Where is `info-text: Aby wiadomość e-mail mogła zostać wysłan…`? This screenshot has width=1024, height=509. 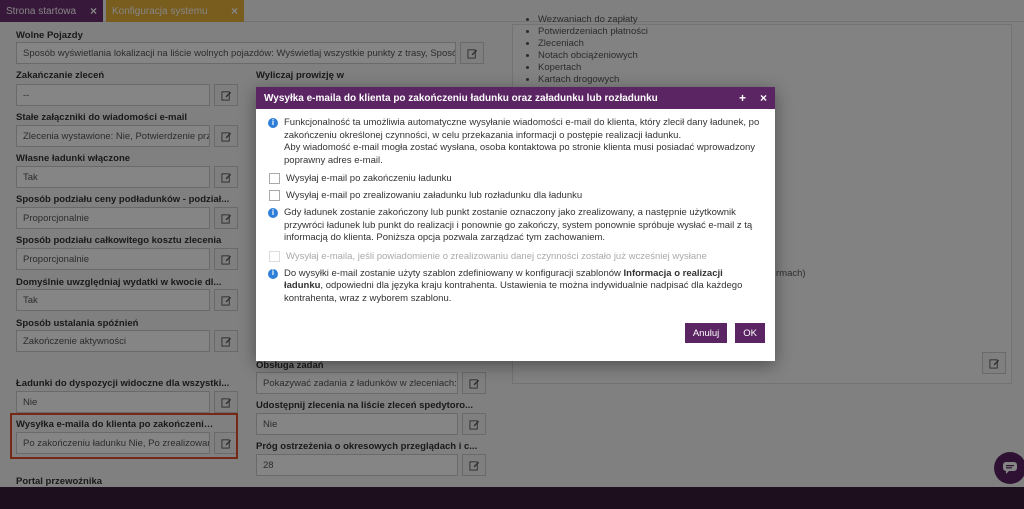
info-text: Aby wiadomość e-mail mogła zostać wysłan… is located at coordinates (520, 154).